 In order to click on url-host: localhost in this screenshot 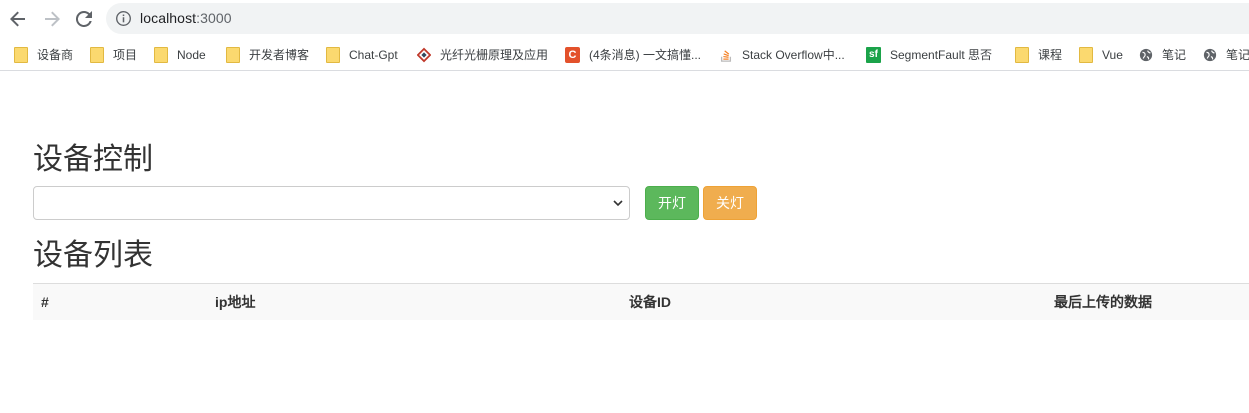, I will do `click(168, 18)`.